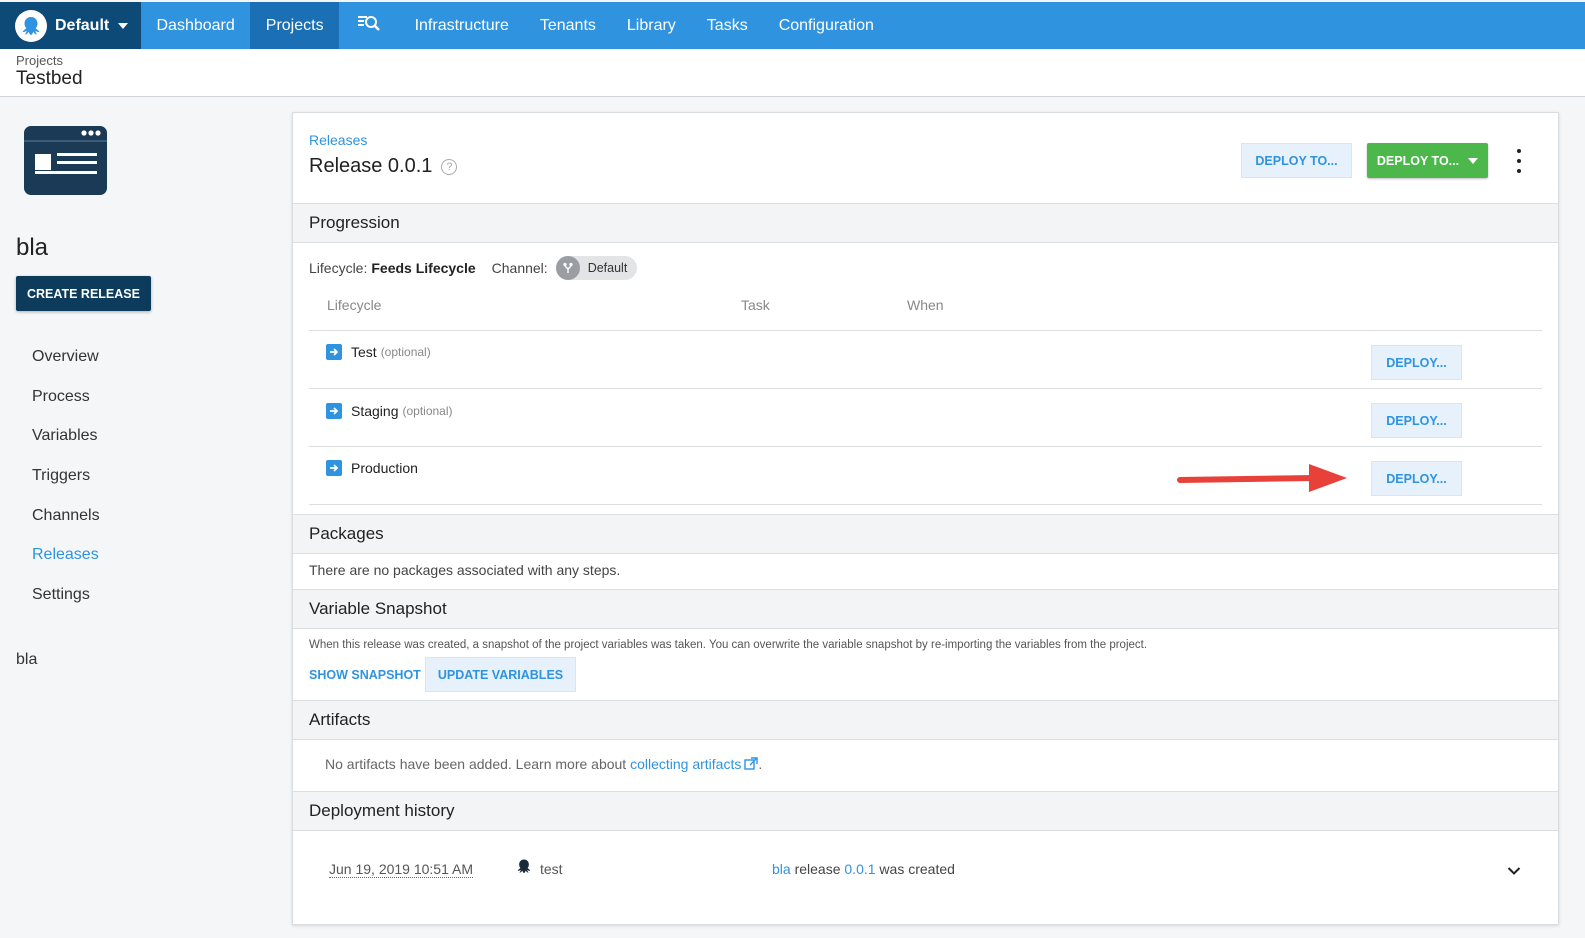 This screenshot has height=938, width=1585. Describe the element at coordinates (925, 609) in the screenshot. I see `section-variable-snapshot-heading: Variable Snapshot` at that location.